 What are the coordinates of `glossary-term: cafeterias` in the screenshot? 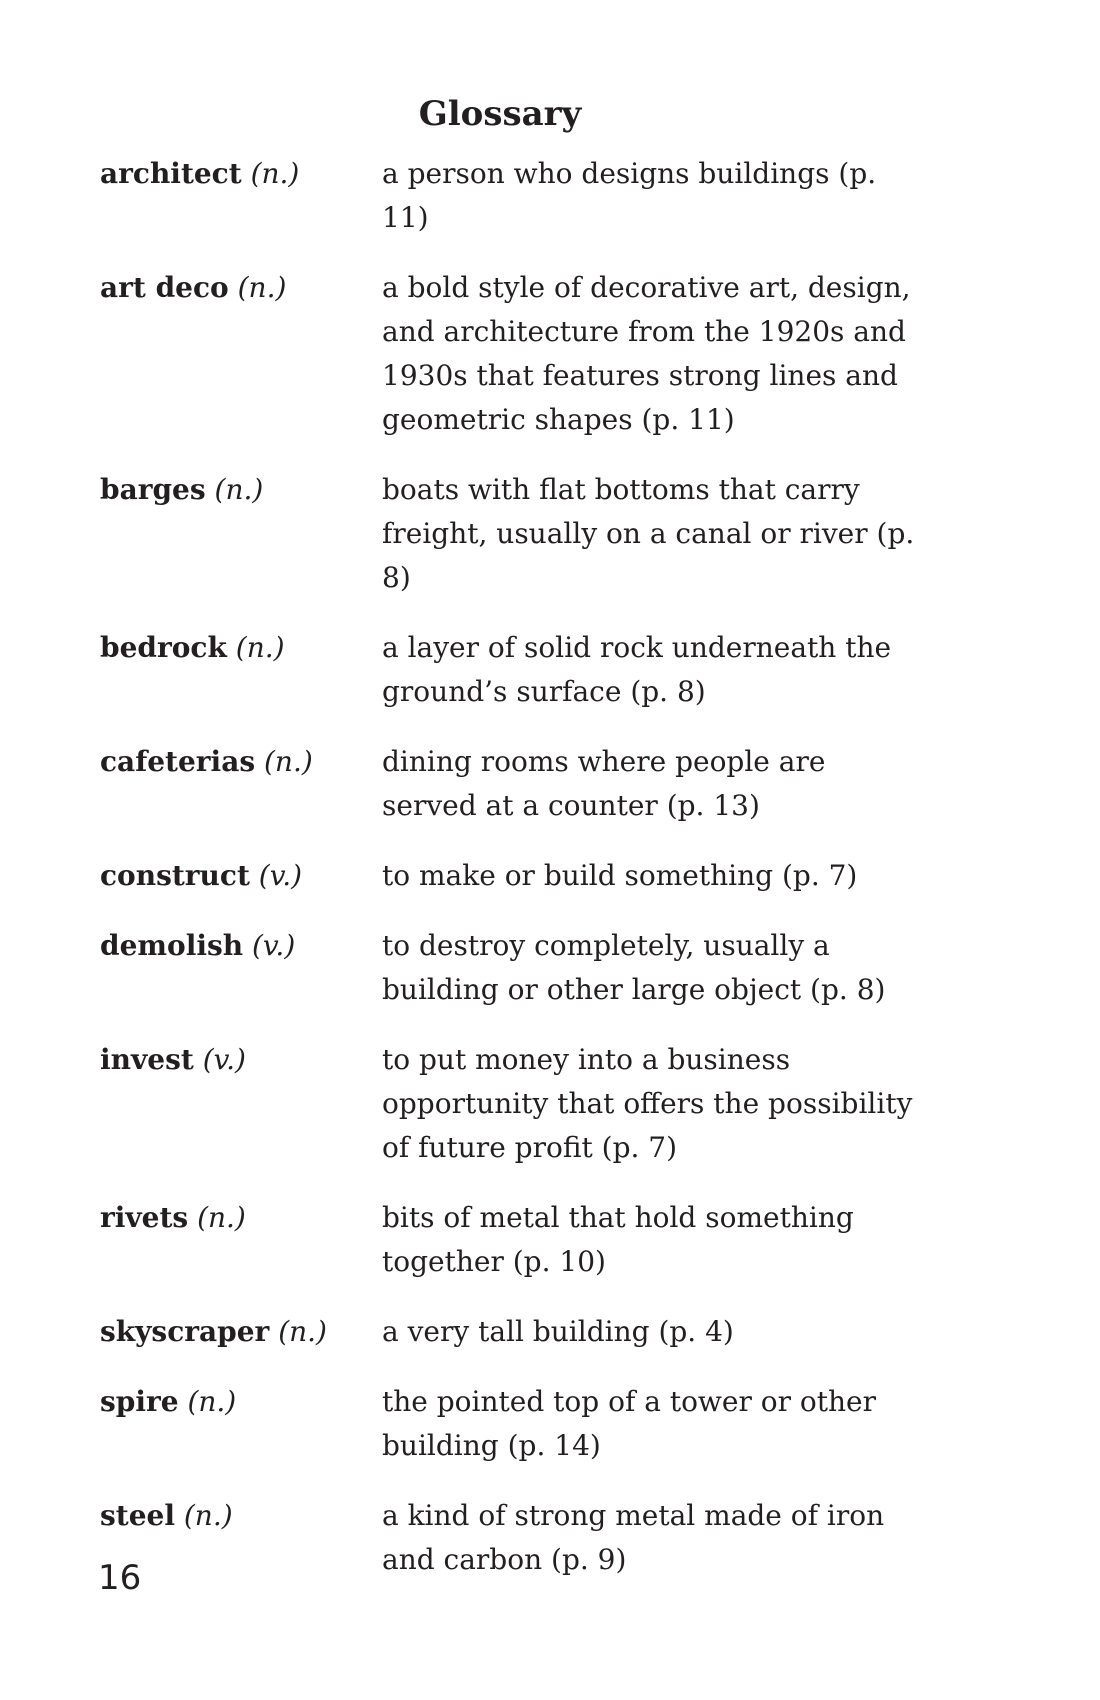 It's located at (178, 761).